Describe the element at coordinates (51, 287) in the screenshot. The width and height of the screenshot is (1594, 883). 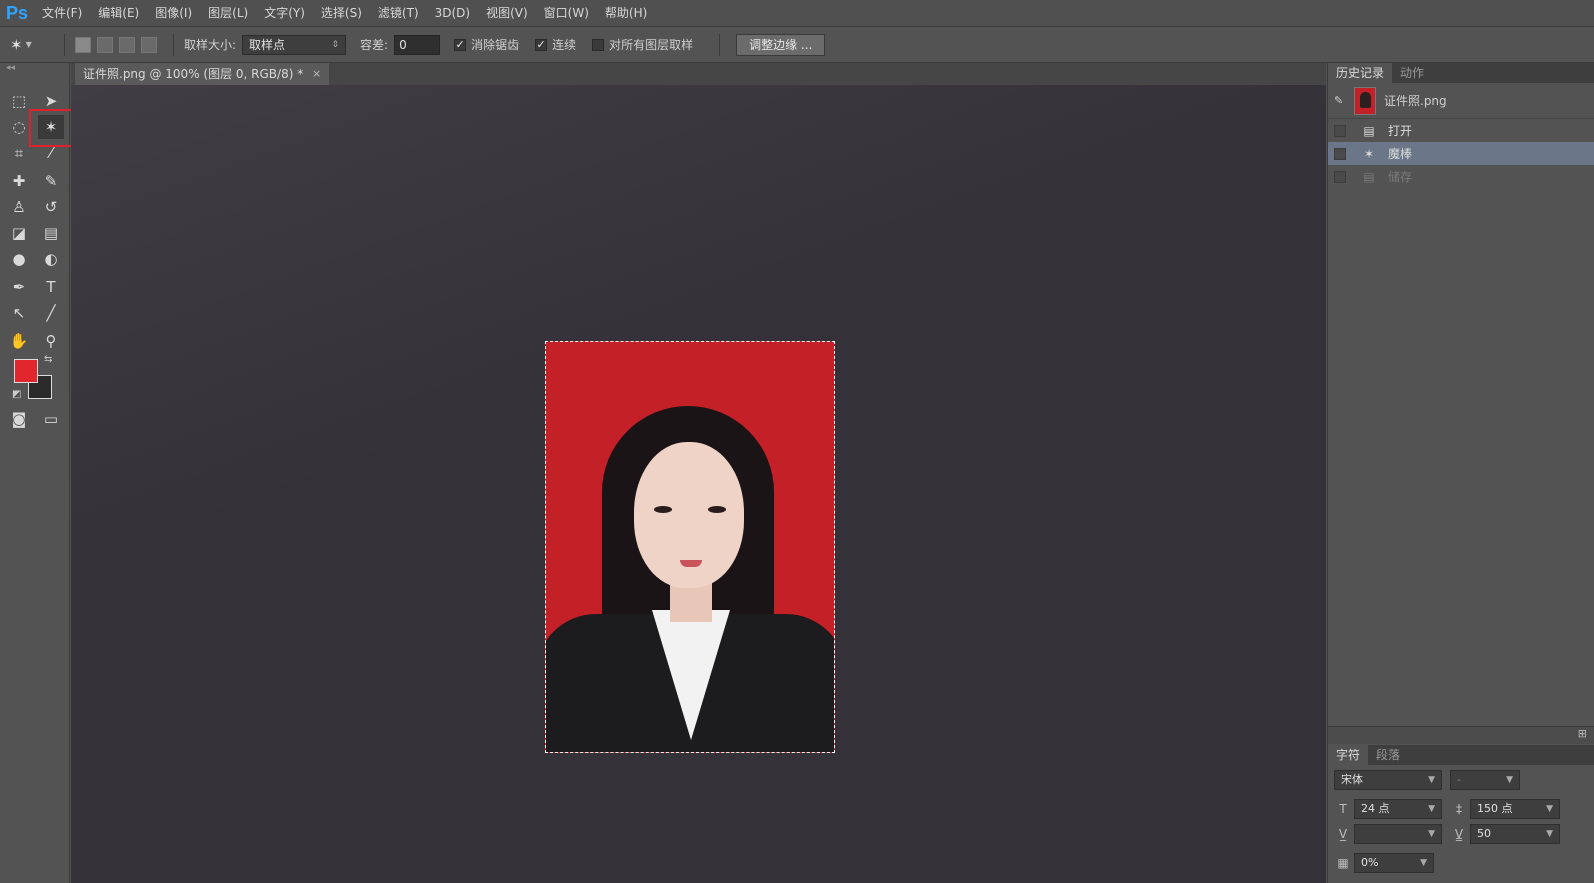
I see `type-tool-icon: T` at that location.